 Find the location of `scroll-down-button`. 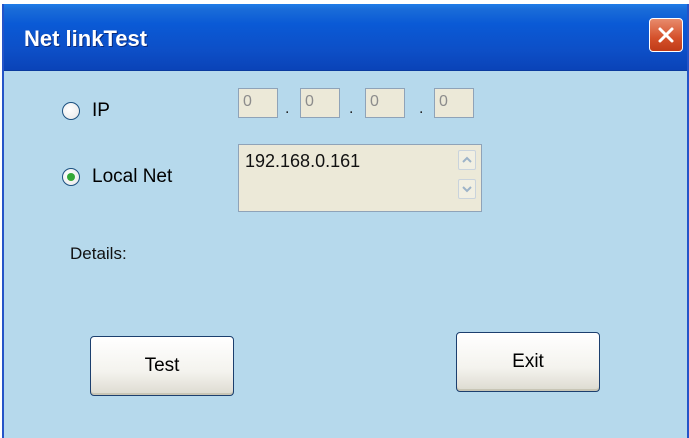

scroll-down-button is located at coordinates (467, 189).